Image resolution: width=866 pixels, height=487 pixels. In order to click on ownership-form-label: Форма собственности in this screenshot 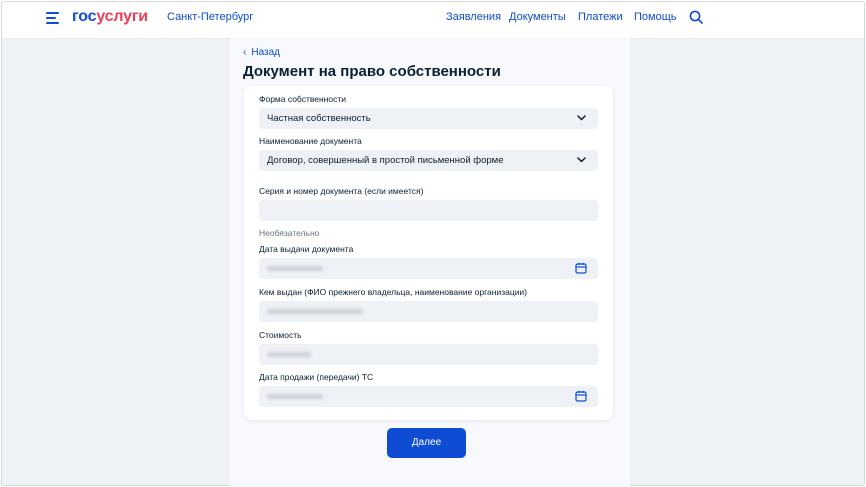, I will do `click(302, 99)`.